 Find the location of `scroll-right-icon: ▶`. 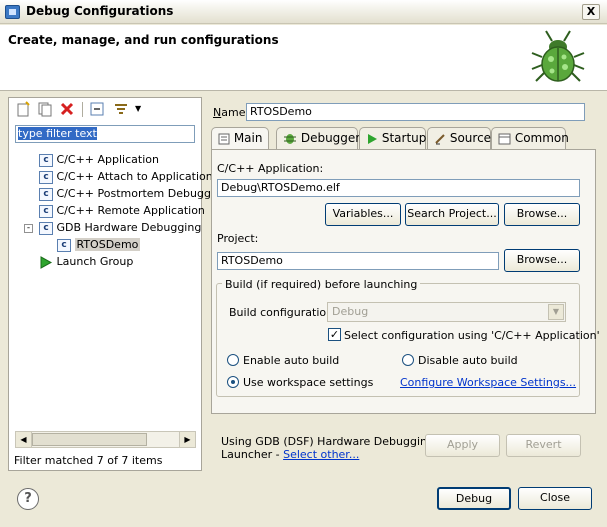

scroll-right-icon: ▶ is located at coordinates (187, 439).